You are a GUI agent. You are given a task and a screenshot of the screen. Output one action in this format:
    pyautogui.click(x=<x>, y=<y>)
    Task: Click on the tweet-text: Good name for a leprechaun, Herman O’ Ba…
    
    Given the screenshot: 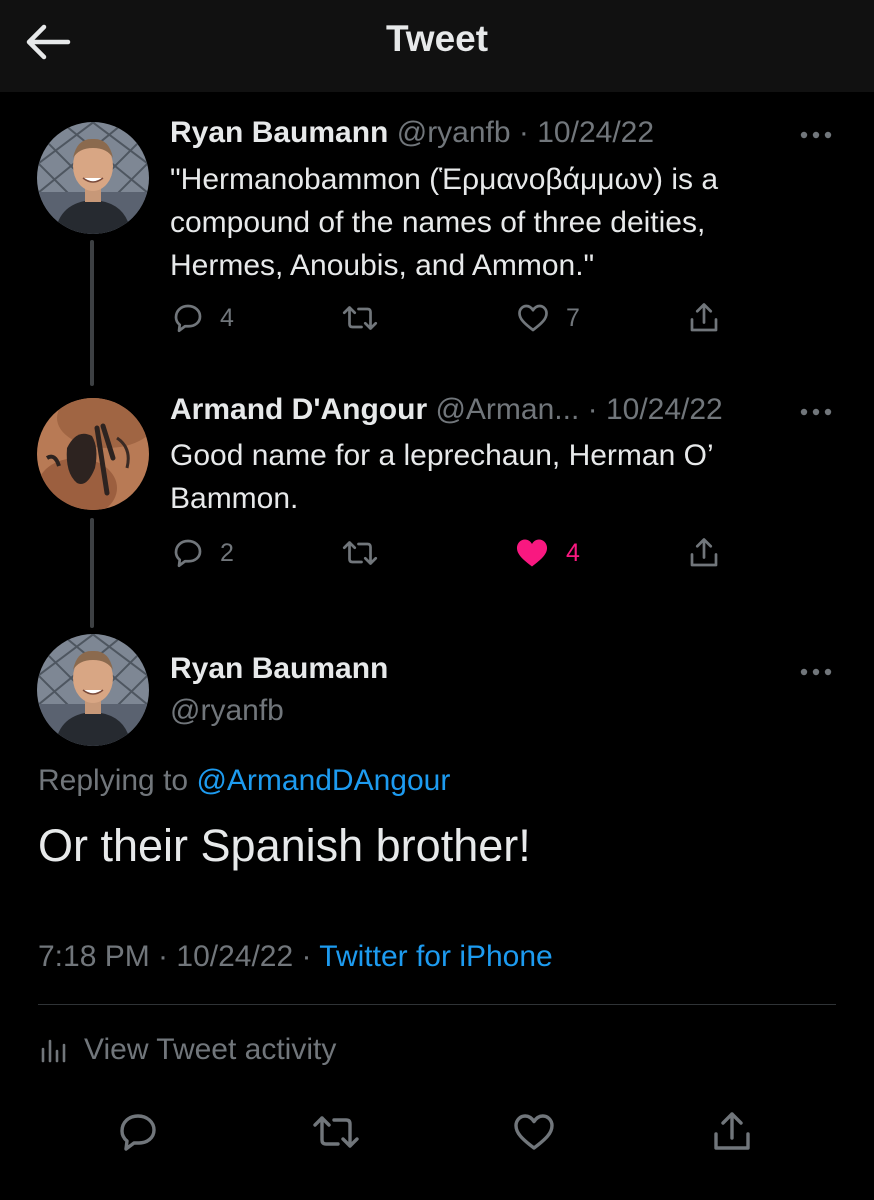 What is the action you would take?
    pyautogui.click(x=441, y=477)
    